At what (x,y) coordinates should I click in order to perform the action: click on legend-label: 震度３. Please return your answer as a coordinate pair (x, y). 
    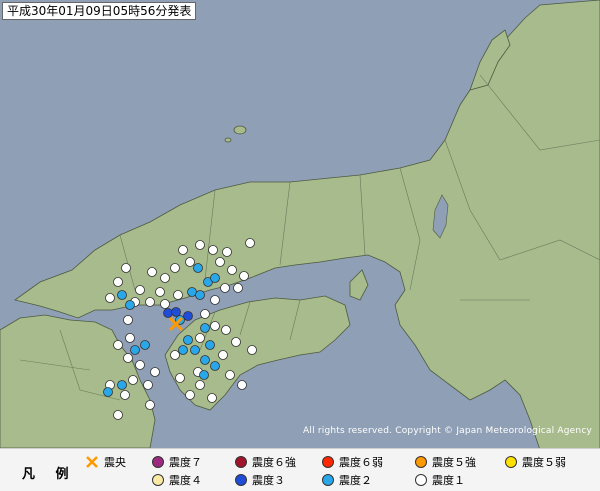
    Looking at the image, I should click on (268, 480).